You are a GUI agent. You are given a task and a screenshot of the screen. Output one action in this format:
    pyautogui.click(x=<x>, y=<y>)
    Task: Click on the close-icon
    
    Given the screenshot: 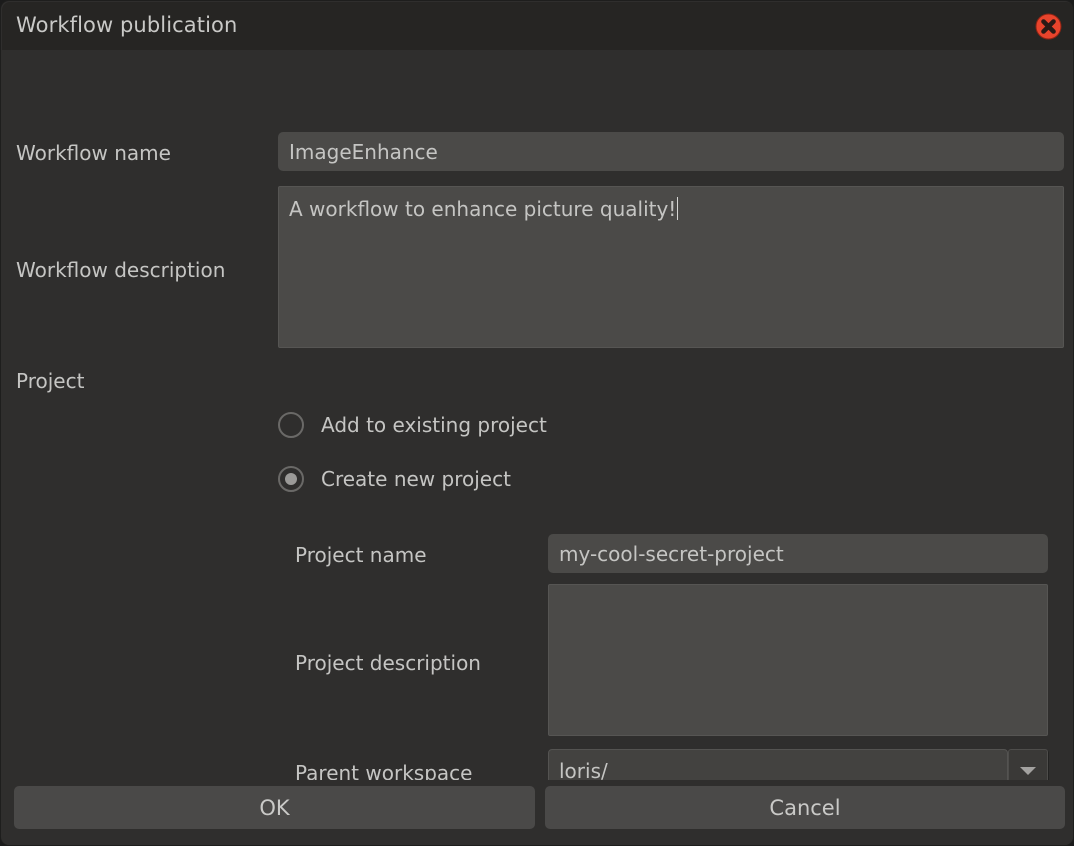 What is the action you would take?
    pyautogui.click(x=1048, y=26)
    